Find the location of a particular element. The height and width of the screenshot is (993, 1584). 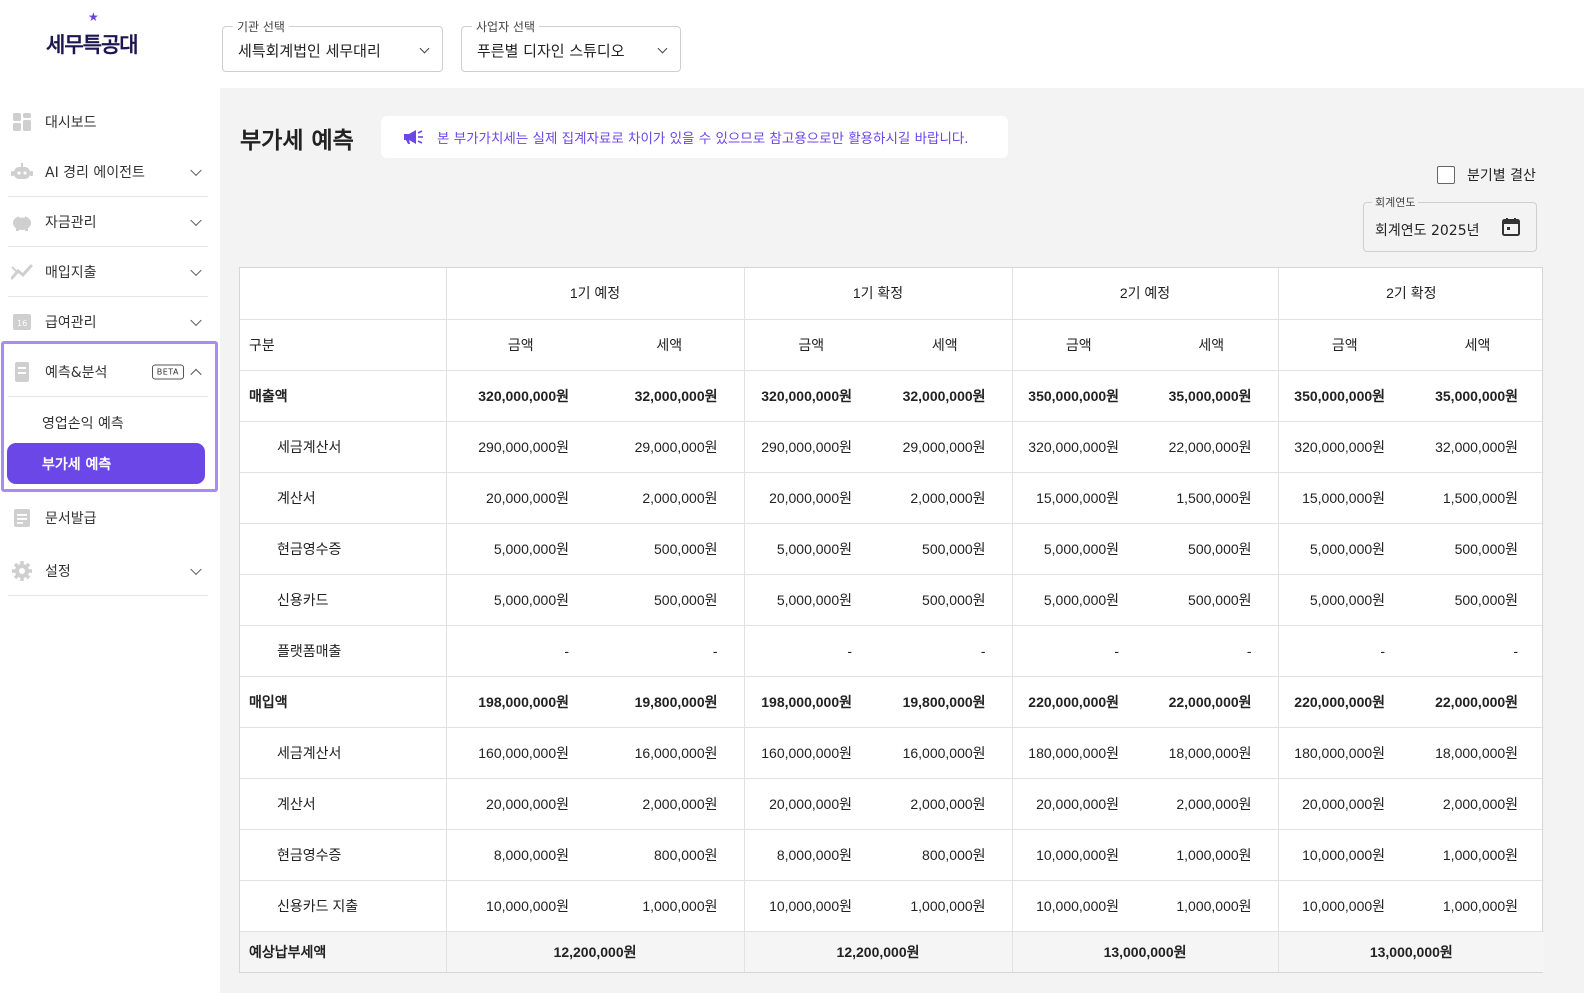

row-label: 현금영수증 is located at coordinates (343, 855).